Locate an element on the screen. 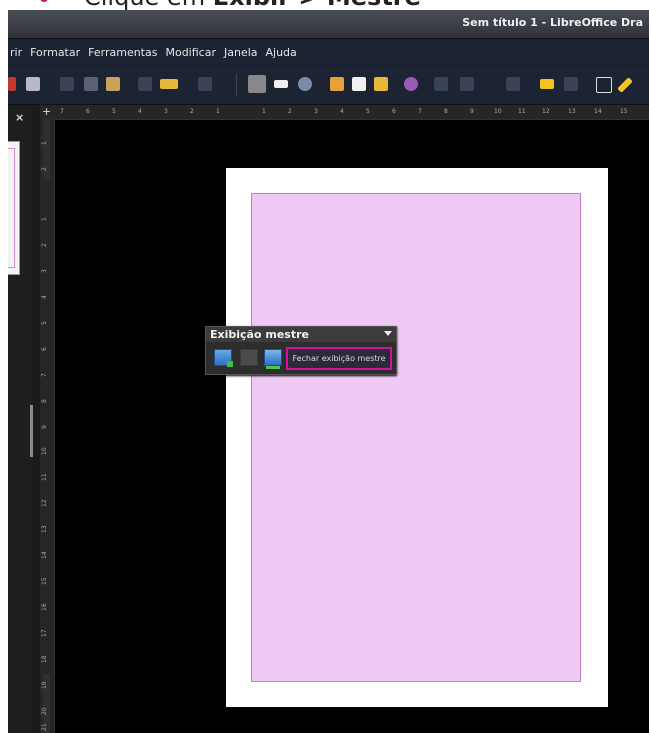 This screenshot has height=733, width=649. toolbar-separator is located at coordinates (236, 85).